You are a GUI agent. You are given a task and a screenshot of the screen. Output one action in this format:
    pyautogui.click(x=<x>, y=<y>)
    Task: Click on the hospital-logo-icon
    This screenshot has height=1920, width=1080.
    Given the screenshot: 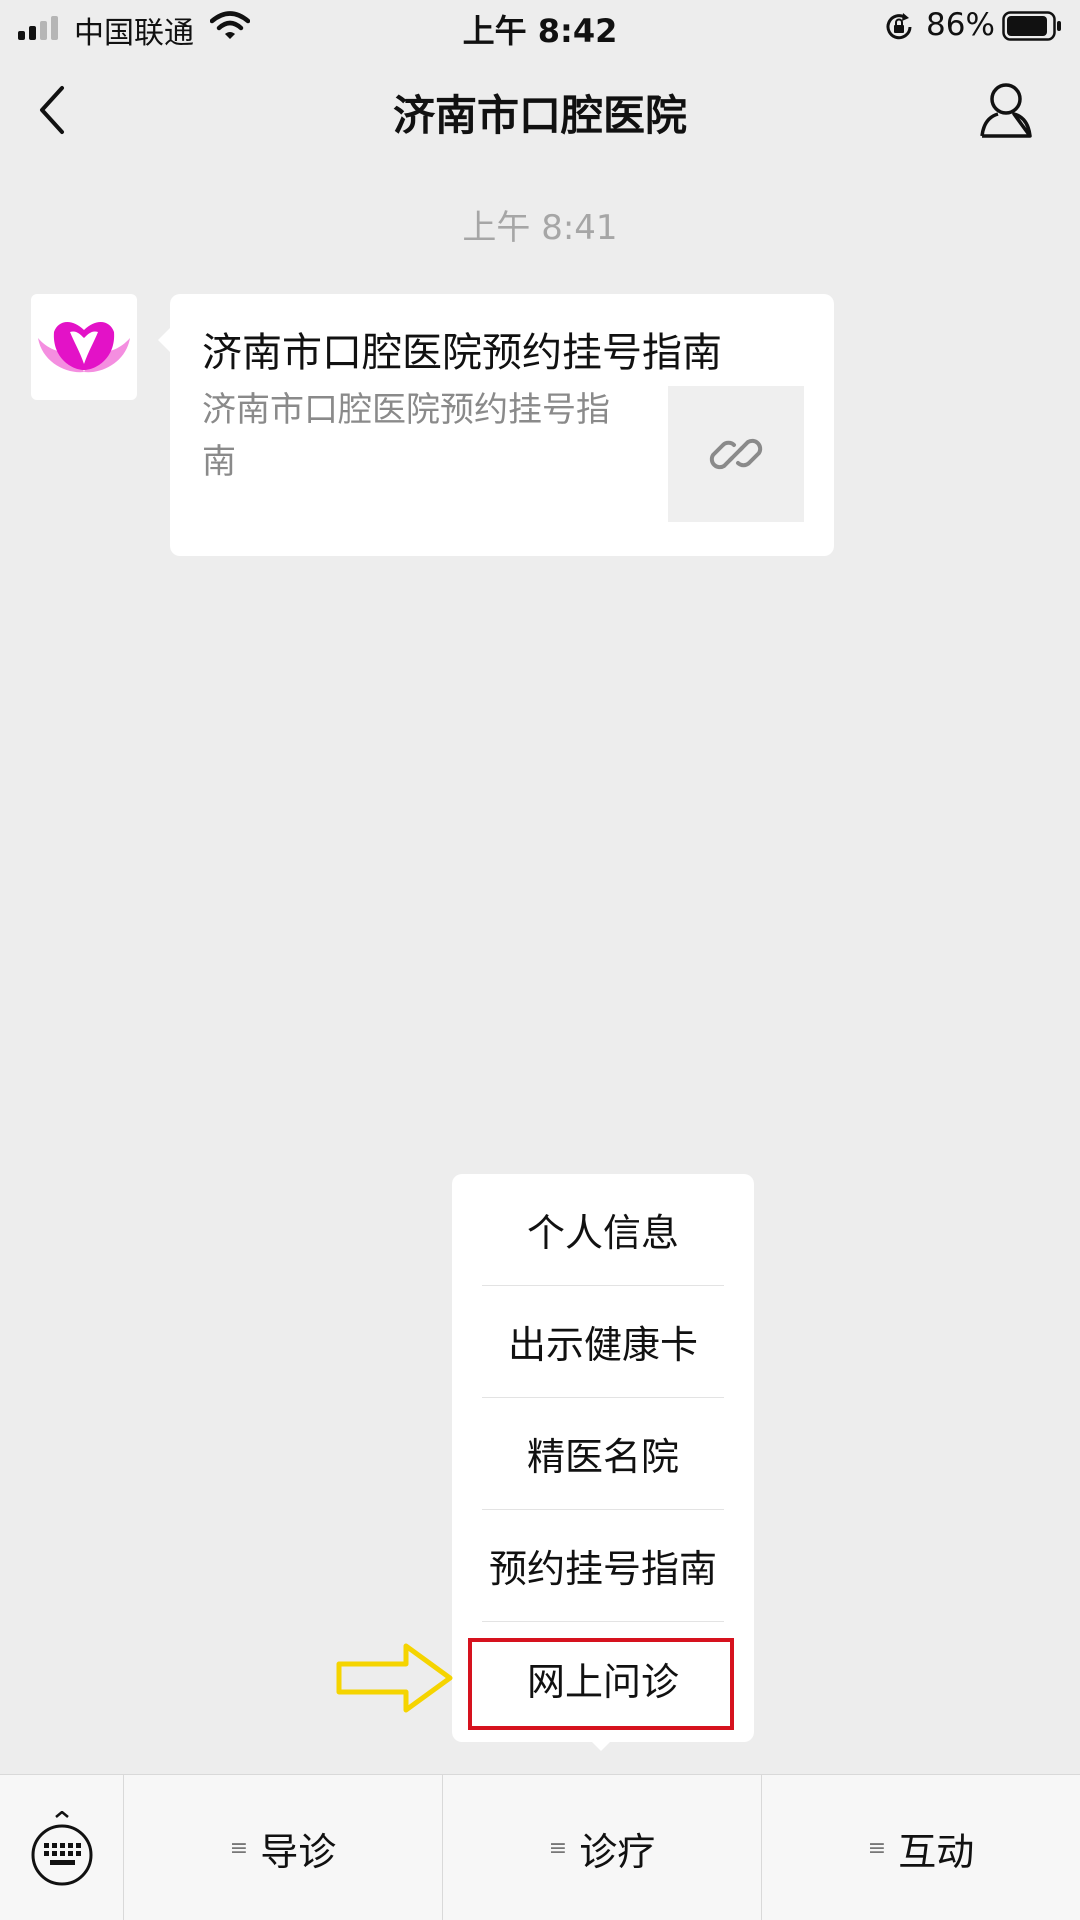 What is the action you would take?
    pyautogui.click(x=84, y=347)
    